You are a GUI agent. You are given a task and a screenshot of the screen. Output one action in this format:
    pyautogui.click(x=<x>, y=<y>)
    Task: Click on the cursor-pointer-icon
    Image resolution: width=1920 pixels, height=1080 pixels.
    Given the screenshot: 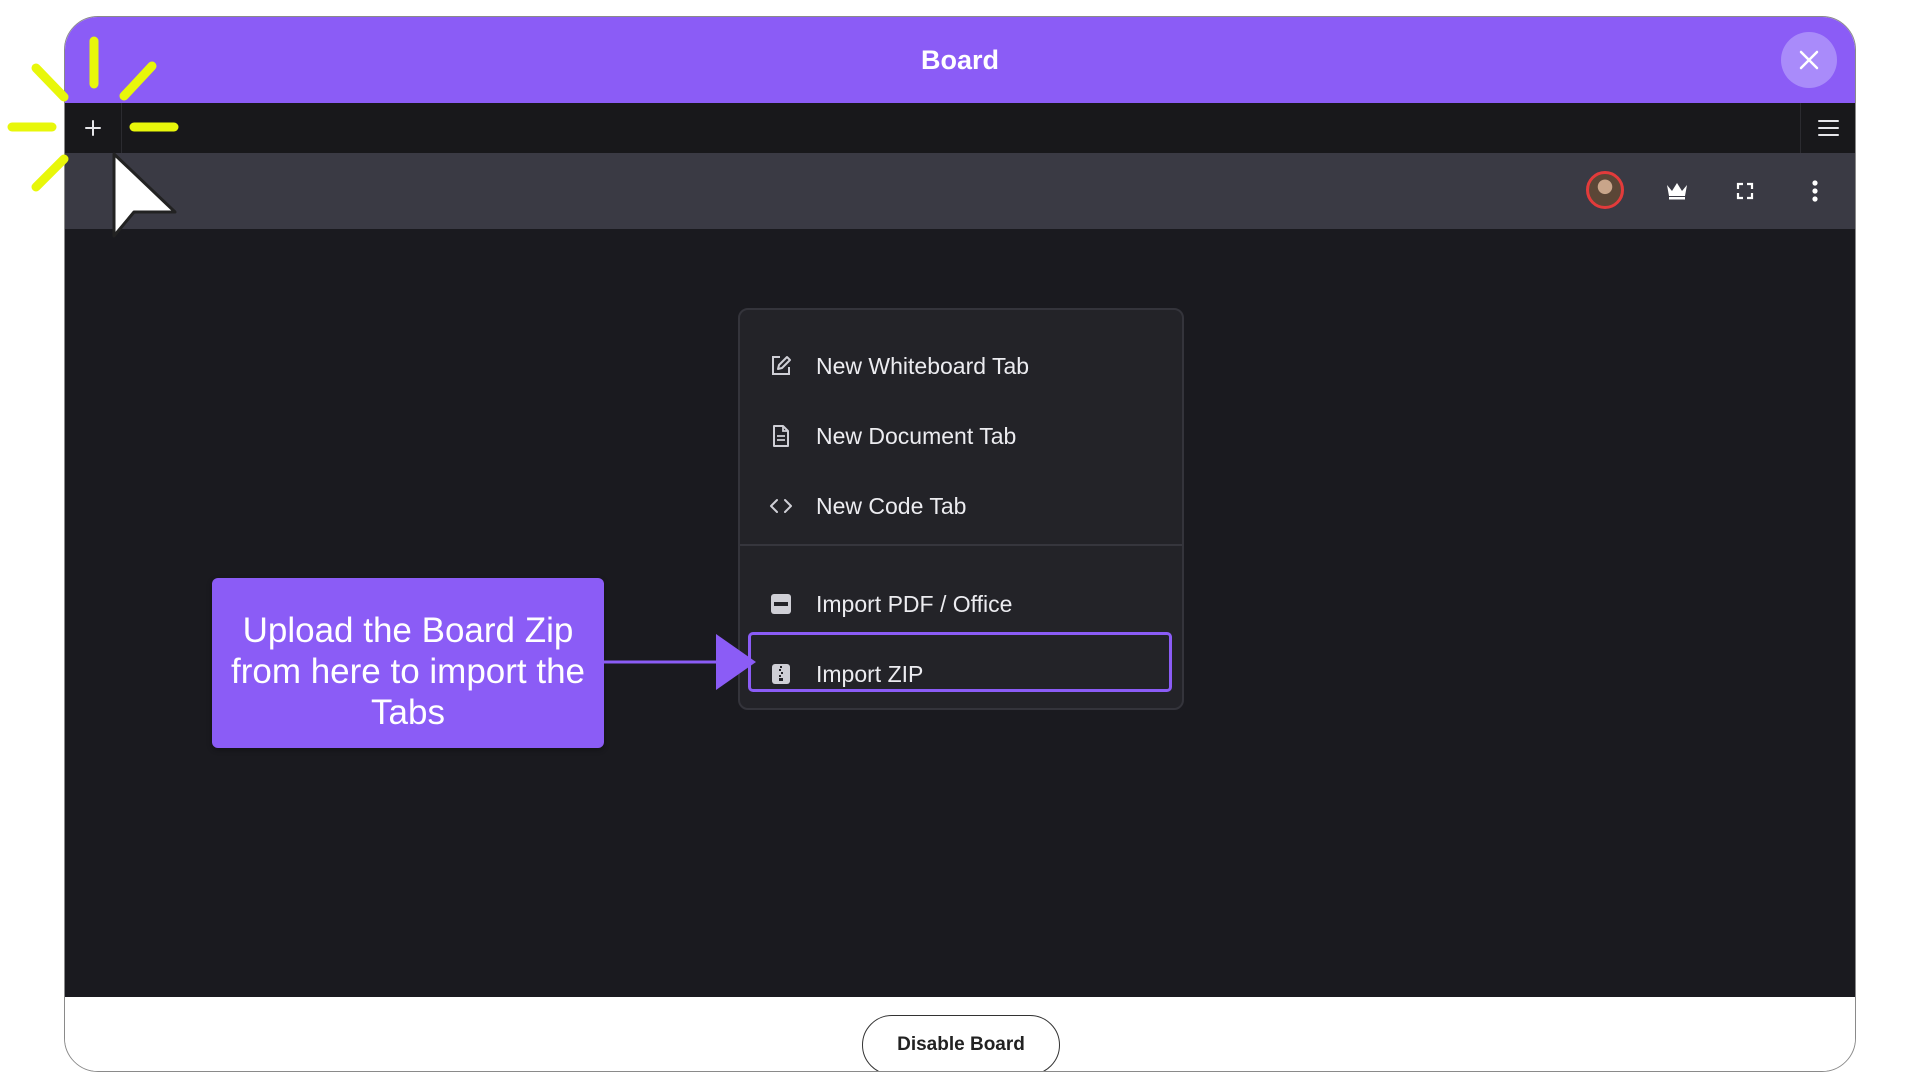 What is the action you would take?
    pyautogui.click(x=144, y=195)
    